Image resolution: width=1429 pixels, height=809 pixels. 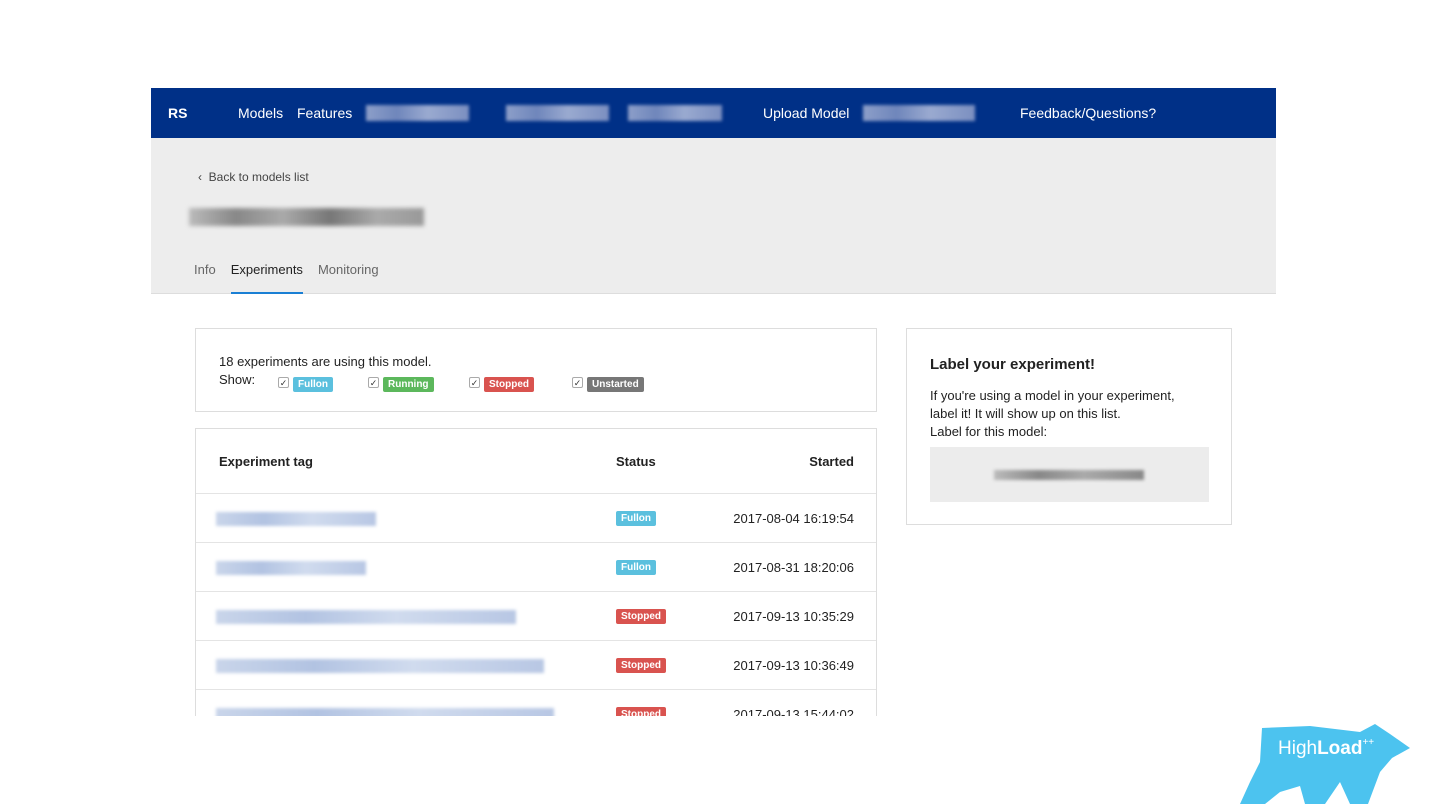 What do you see at coordinates (793, 711) in the screenshot?
I see `started-date: 2017-09-13 15:44:02` at bounding box center [793, 711].